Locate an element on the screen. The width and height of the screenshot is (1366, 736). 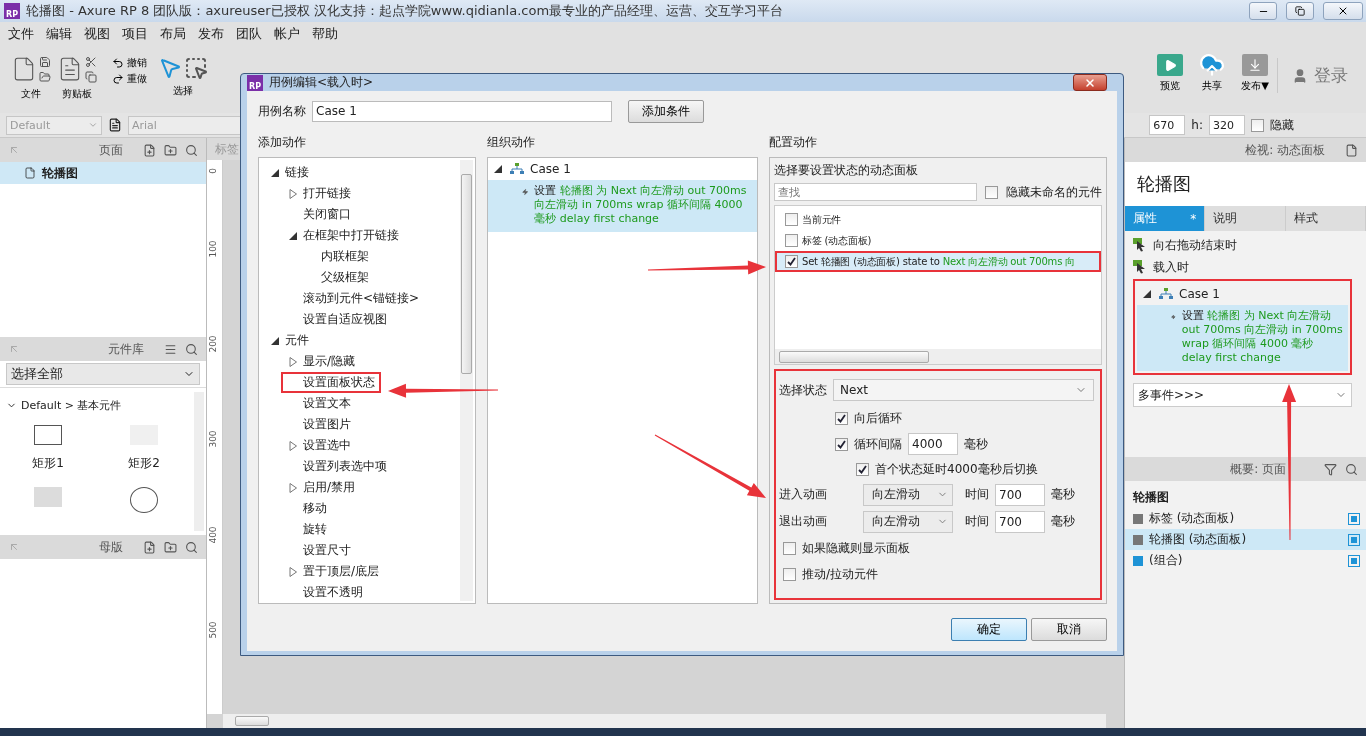
vertical-ruler: 0 100 200 300 400 500 is located at coordinates (215, 437).